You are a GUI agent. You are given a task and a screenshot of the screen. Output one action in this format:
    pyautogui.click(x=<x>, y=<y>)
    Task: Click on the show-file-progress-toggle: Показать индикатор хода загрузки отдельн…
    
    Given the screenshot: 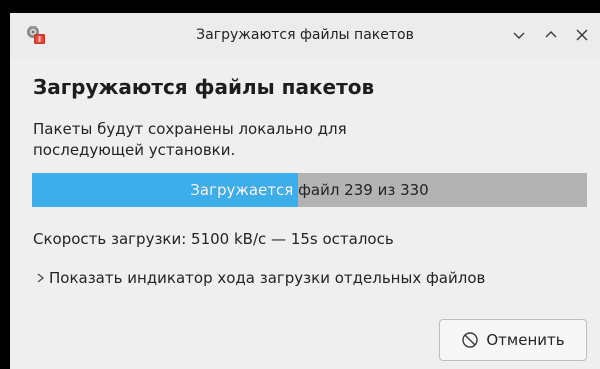 What is the action you would take?
    pyautogui.click(x=260, y=278)
    